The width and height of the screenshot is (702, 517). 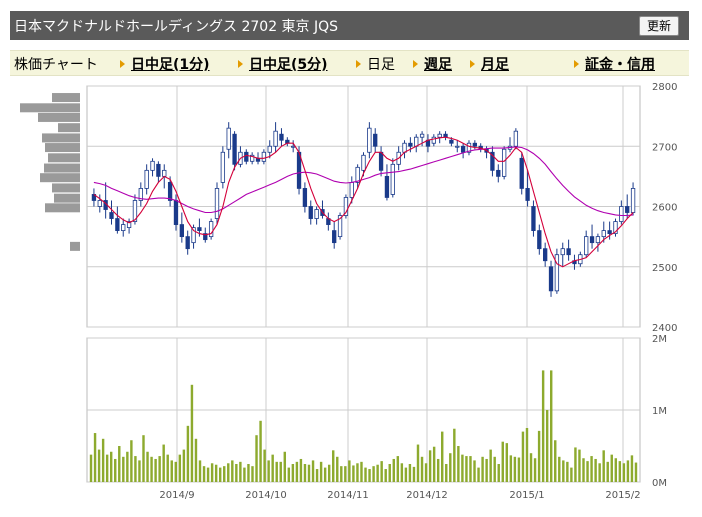 I want to click on y-tick-label: 2600, so click(x=664, y=208).